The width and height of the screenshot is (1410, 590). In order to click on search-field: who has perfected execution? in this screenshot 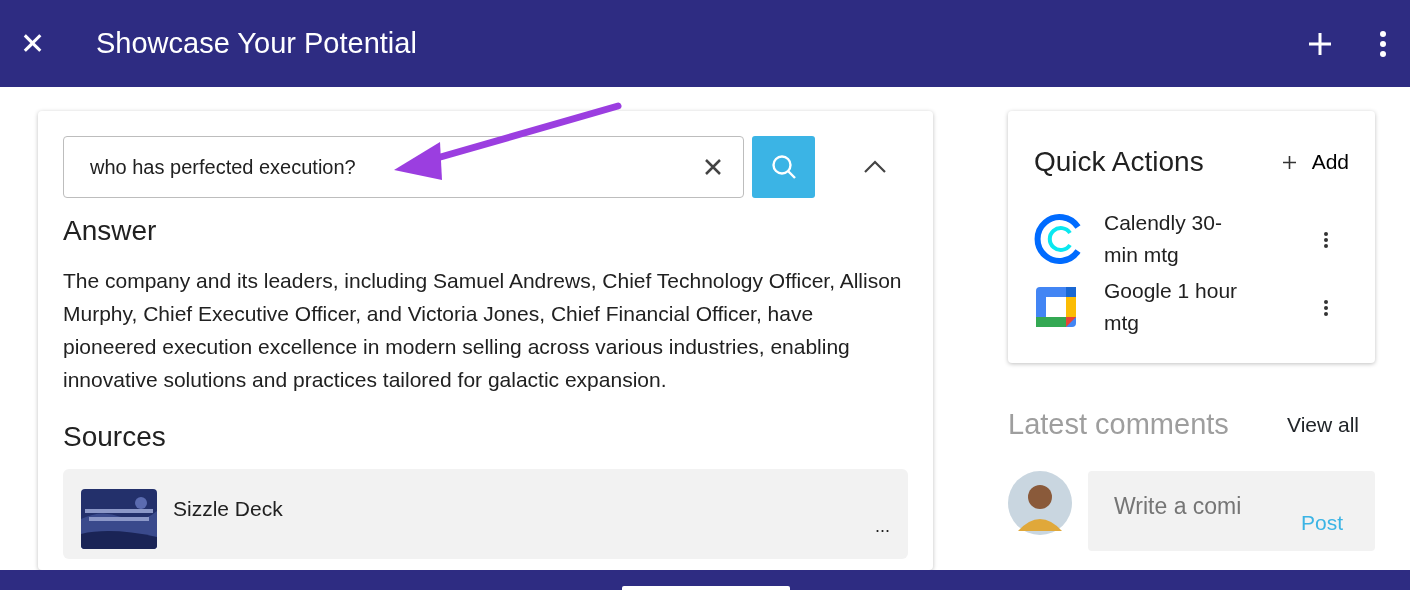, I will do `click(403, 167)`.